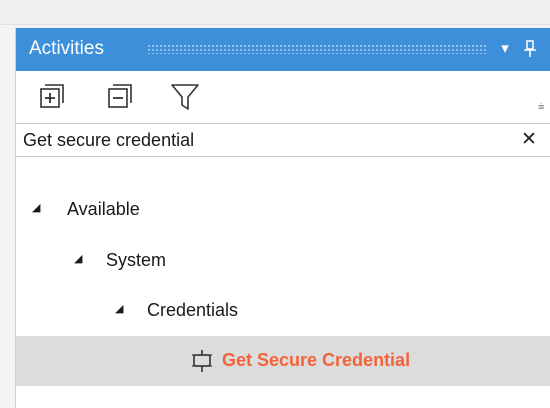 The height and width of the screenshot is (408, 550). I want to click on search-input, so click(263, 140).